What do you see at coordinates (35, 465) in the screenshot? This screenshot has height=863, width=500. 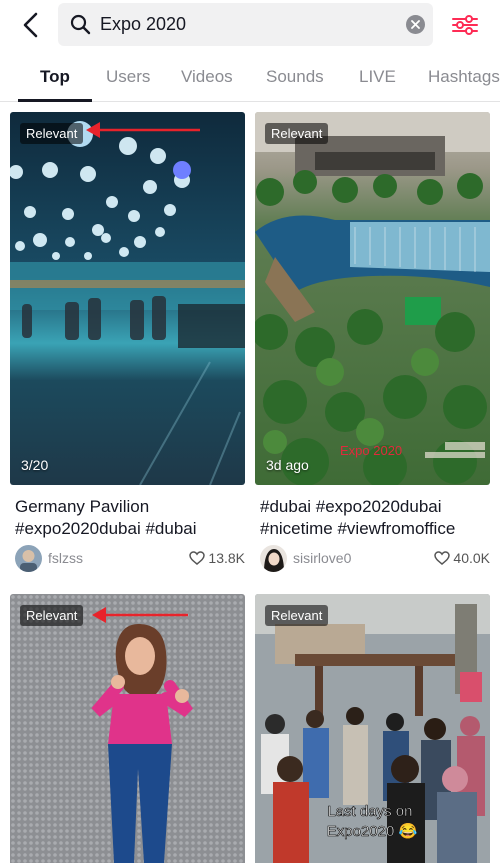 I see `video-overlay-text: 3/20` at bounding box center [35, 465].